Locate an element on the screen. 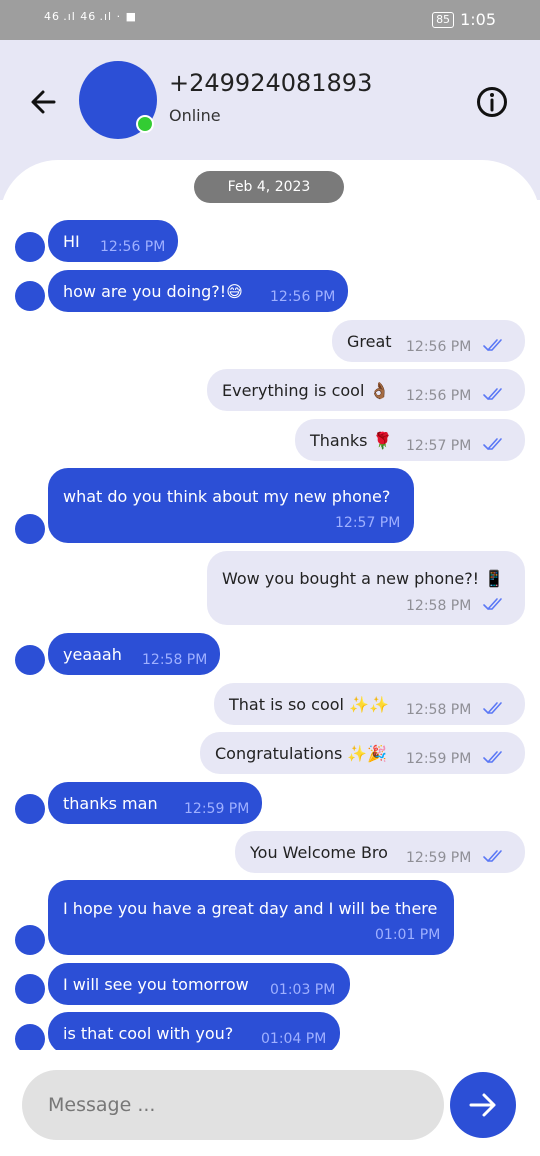  status-bar: 46 .ıl 46 .ıl · ■ 85 1:05 is located at coordinates (270, 20).